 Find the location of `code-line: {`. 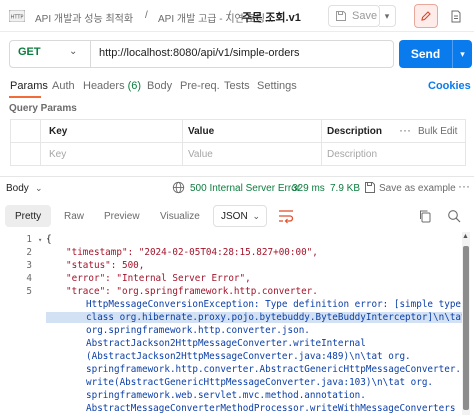

code-line: { is located at coordinates (49, 239).